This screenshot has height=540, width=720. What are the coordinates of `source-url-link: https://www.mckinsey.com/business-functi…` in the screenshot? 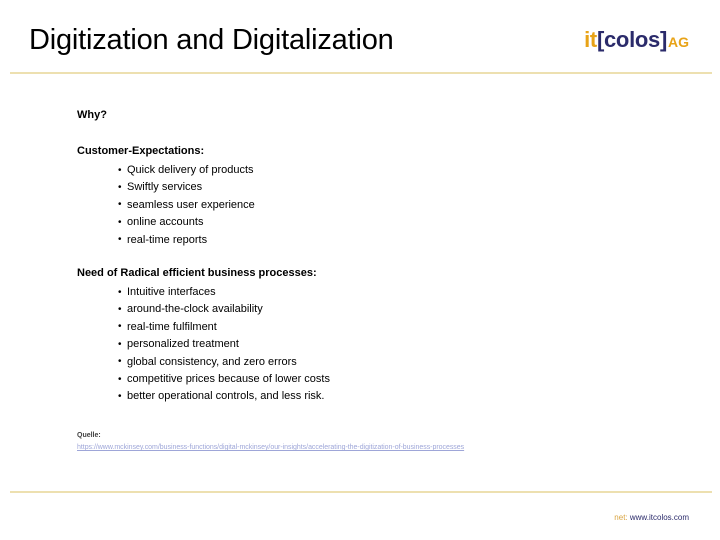 It's located at (377, 448).